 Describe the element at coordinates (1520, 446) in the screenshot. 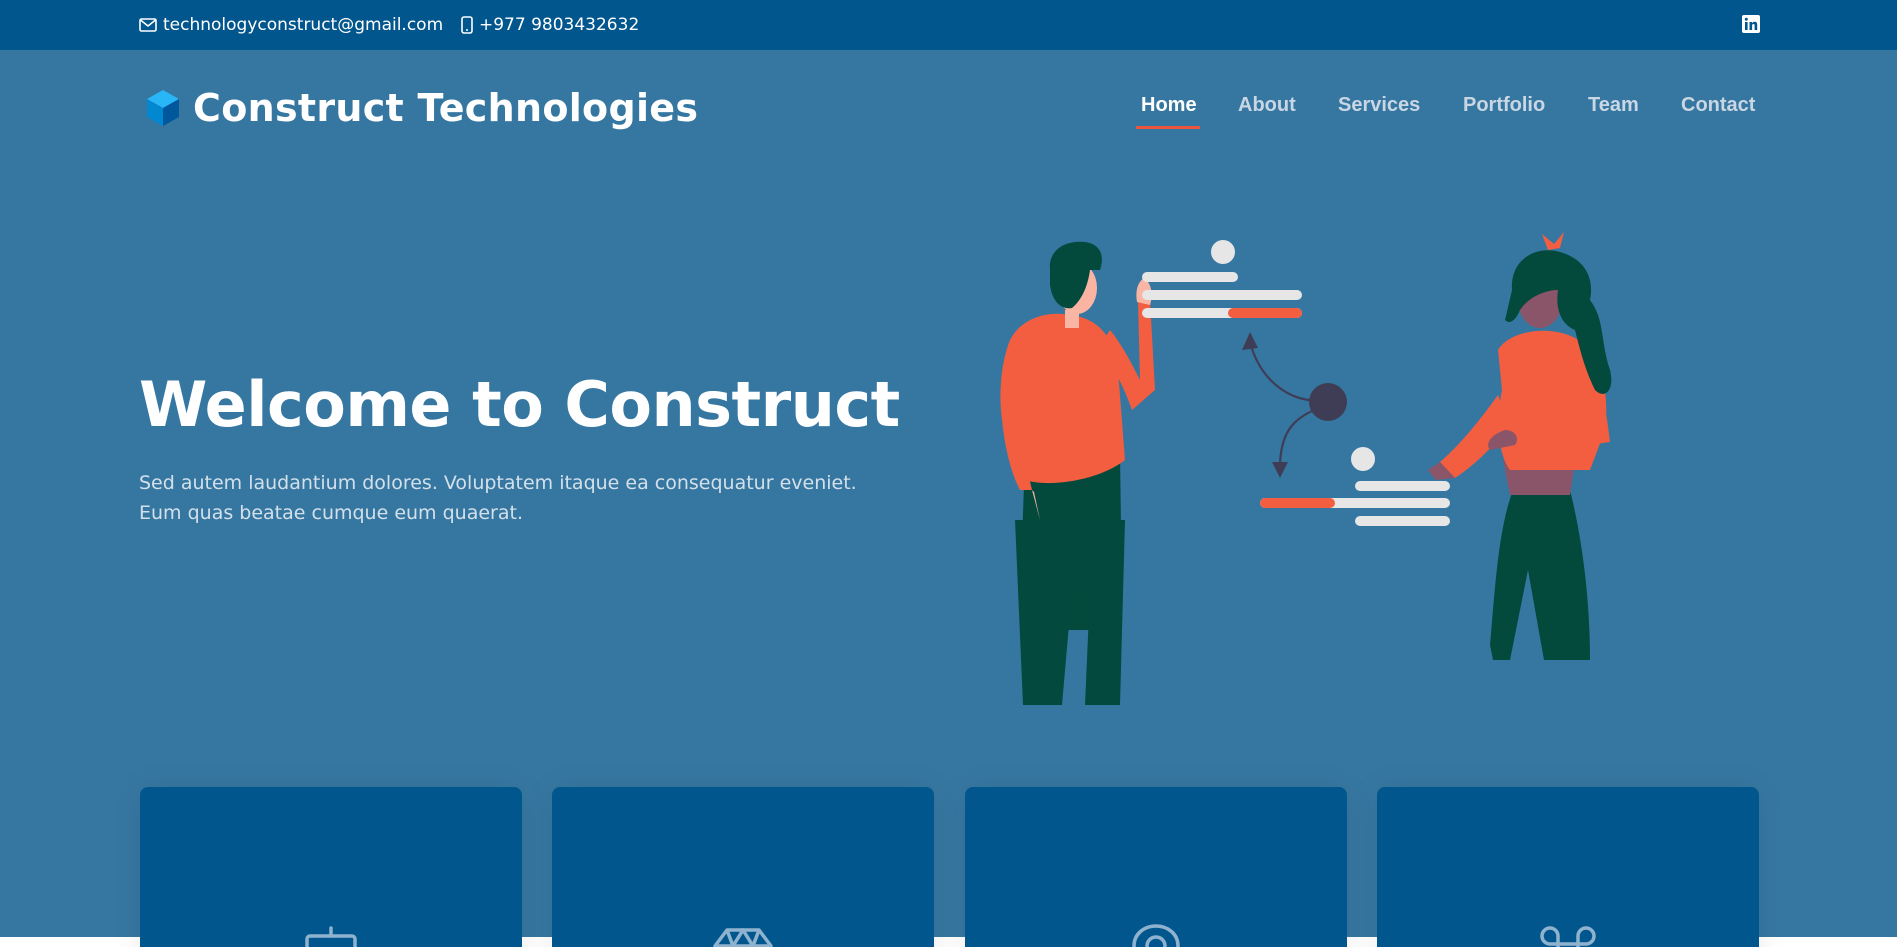

I see `woman-figure` at that location.